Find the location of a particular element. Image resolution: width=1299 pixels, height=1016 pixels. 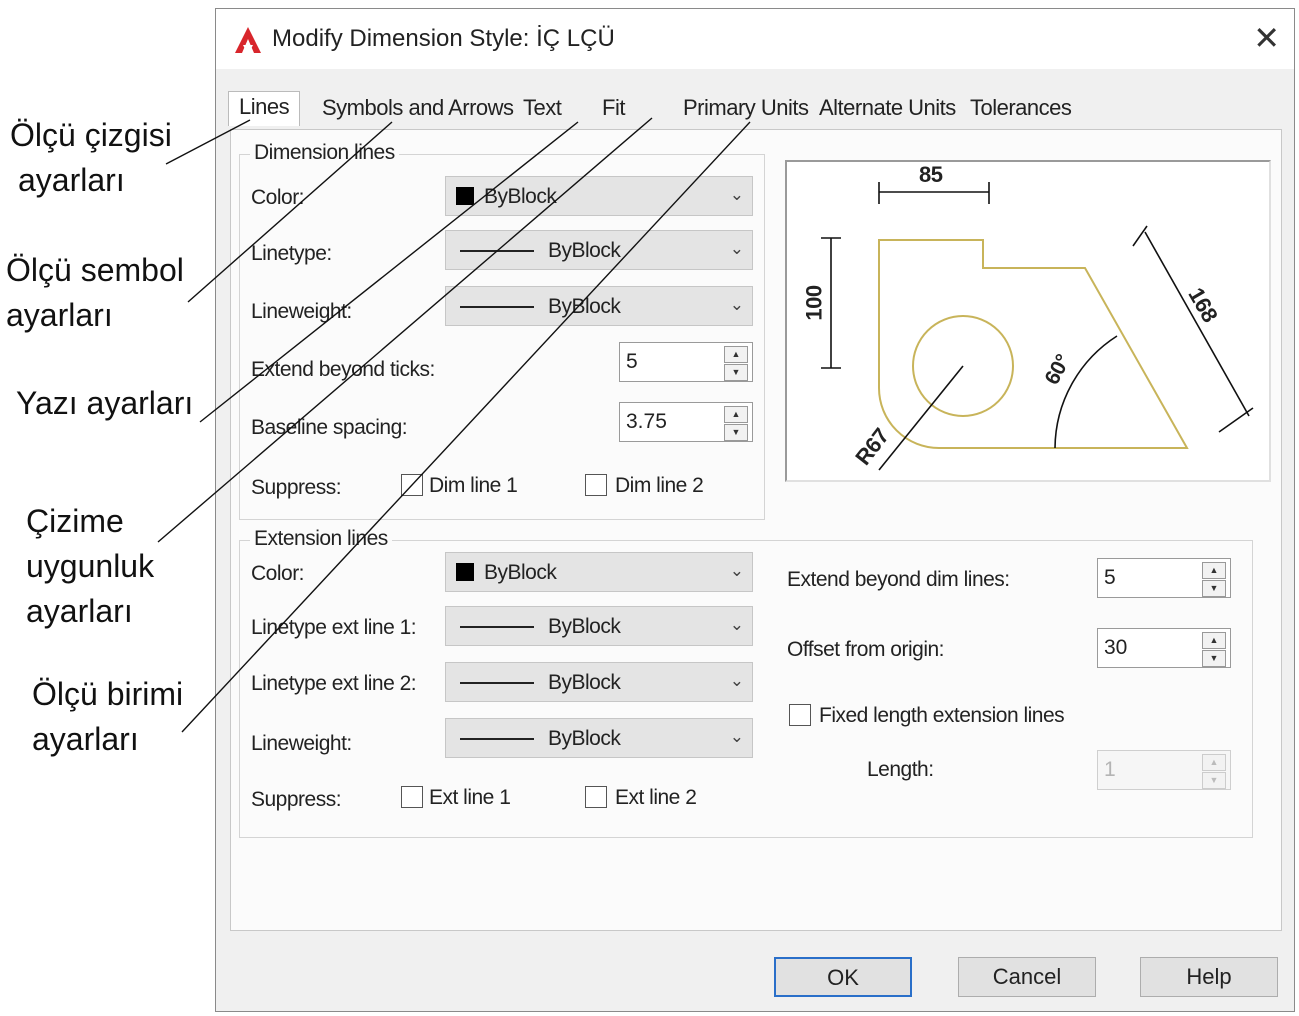

dim-color-value: ByBlock is located at coordinates (520, 196).